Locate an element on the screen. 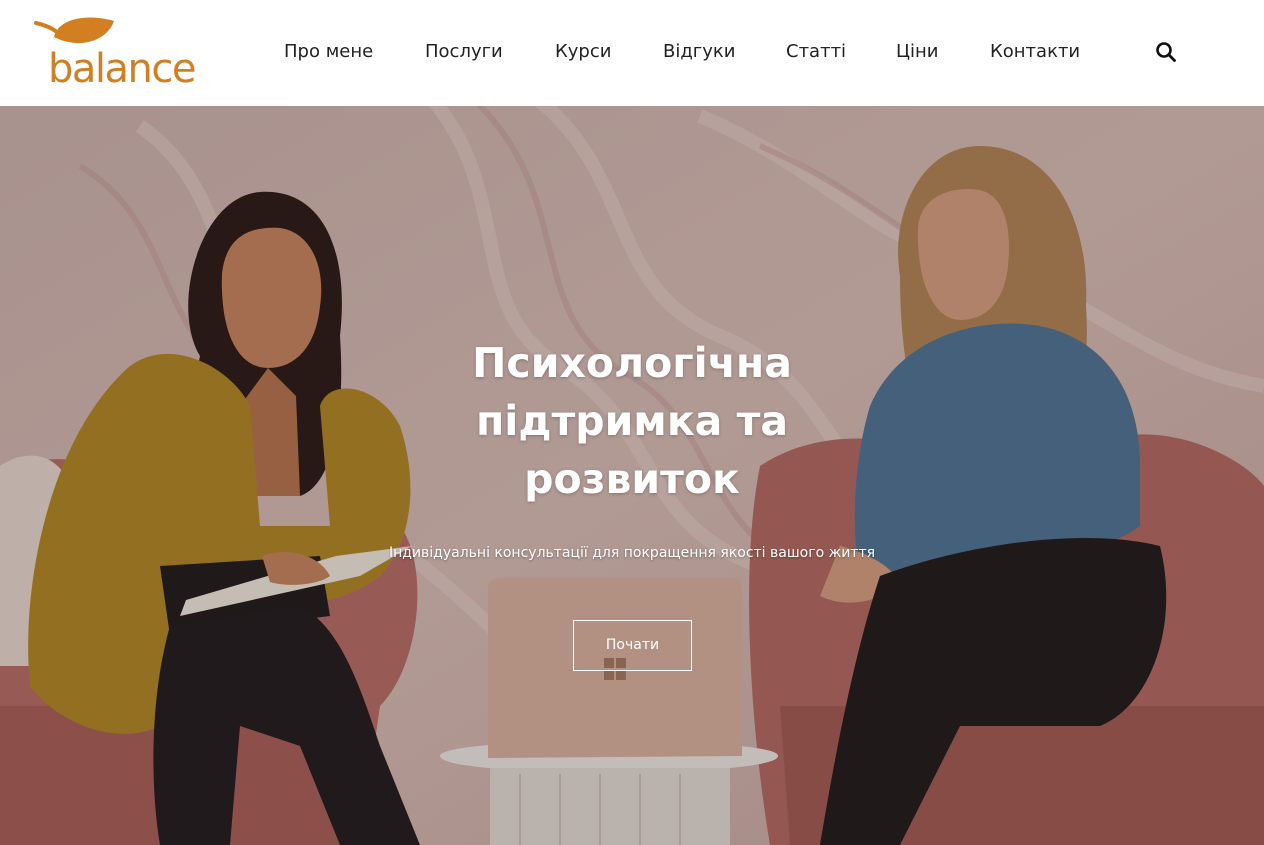 The height and width of the screenshot is (845, 1264). start-button: Почати is located at coordinates (632, 645).